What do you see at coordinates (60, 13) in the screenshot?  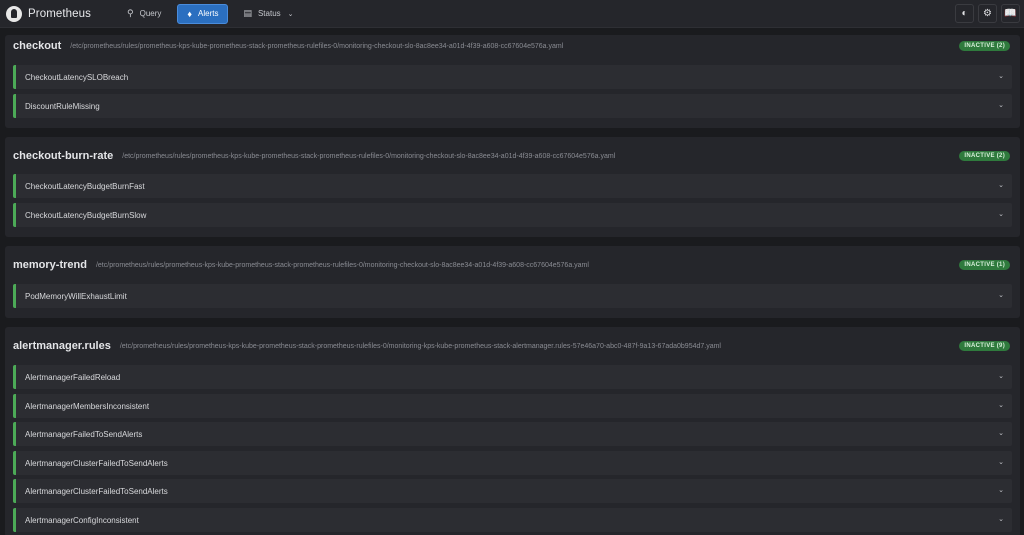 I see `brand-name: Prometheus` at bounding box center [60, 13].